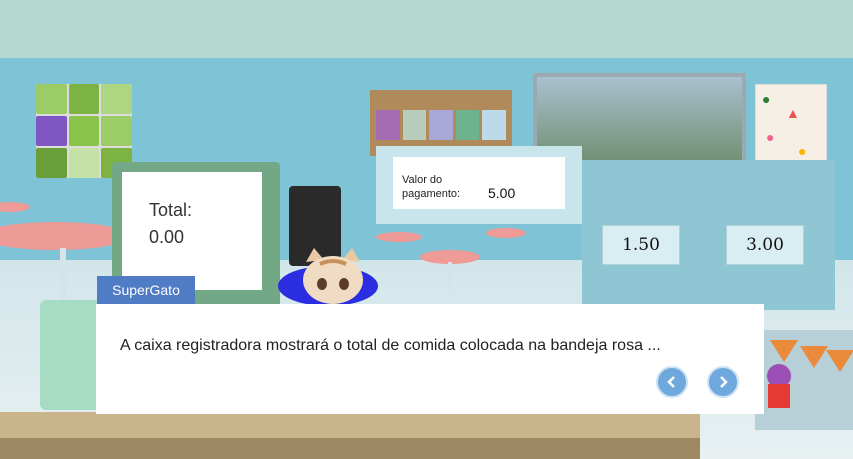 This screenshot has height=459, width=853. I want to click on total-value: 0.00, so click(167, 237).